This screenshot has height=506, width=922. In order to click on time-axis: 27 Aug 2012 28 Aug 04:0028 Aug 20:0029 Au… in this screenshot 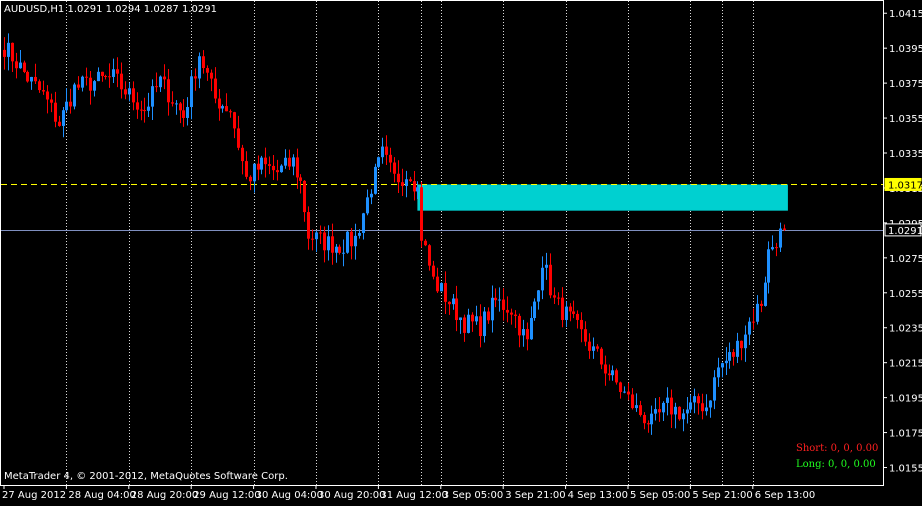, I will do `click(408, 493)`.